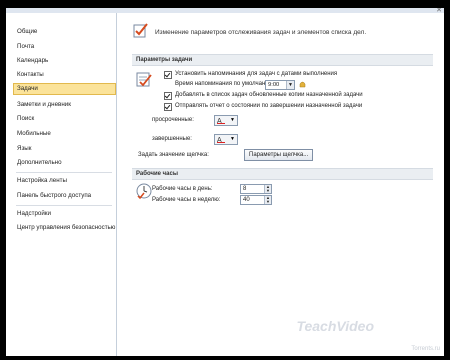 The height and width of the screenshot is (360, 450). Describe the element at coordinates (302, 84) in the screenshot. I see `bell-icon` at that location.